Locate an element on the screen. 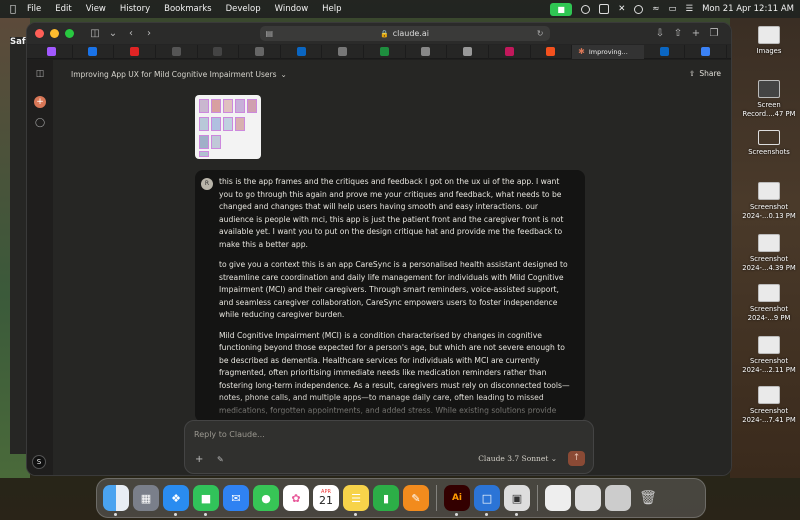 The image size is (800, 520). desktop-item-label: Screenshot 2024-...0.13 PM is located at coordinates (769, 211).